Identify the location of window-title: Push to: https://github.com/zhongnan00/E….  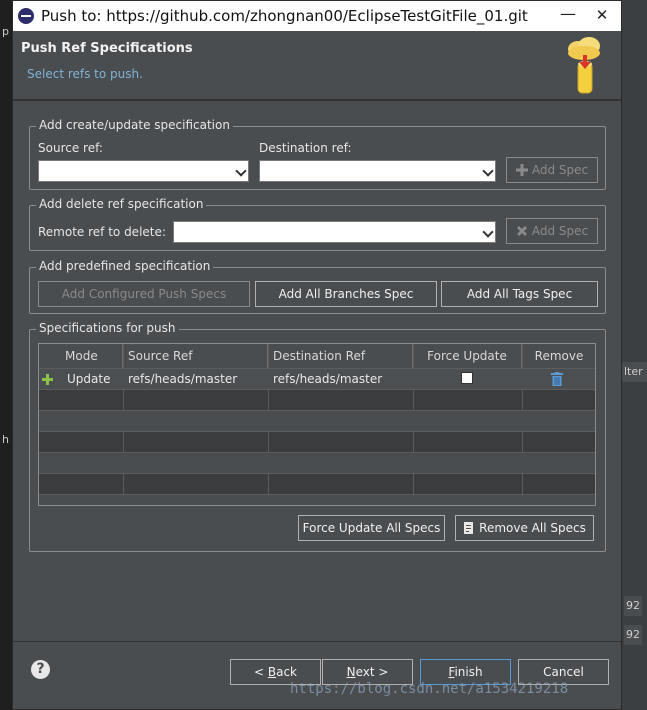
(284, 16).